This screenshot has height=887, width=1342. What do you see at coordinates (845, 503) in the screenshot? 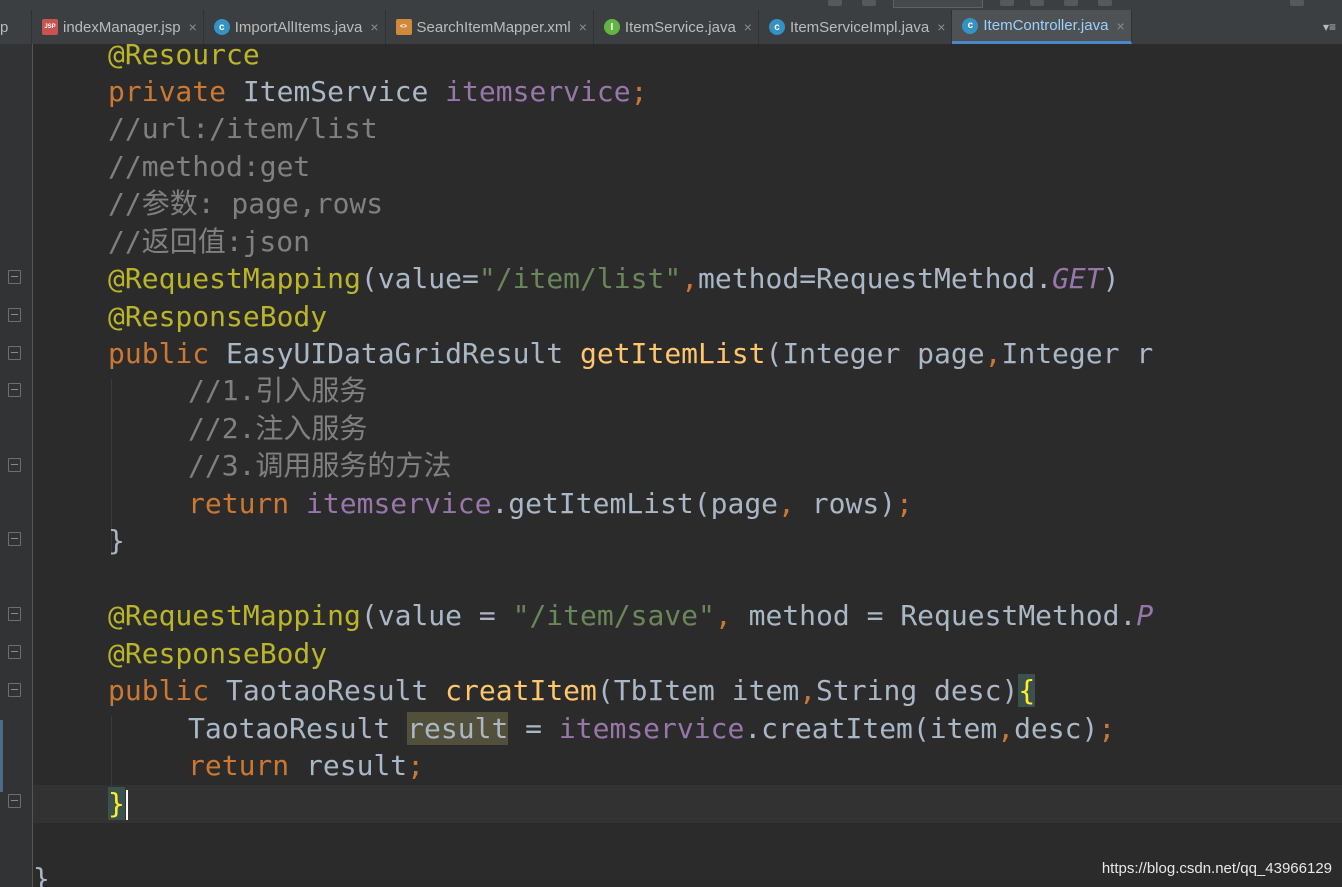
I see `code-token: rows)` at bounding box center [845, 503].